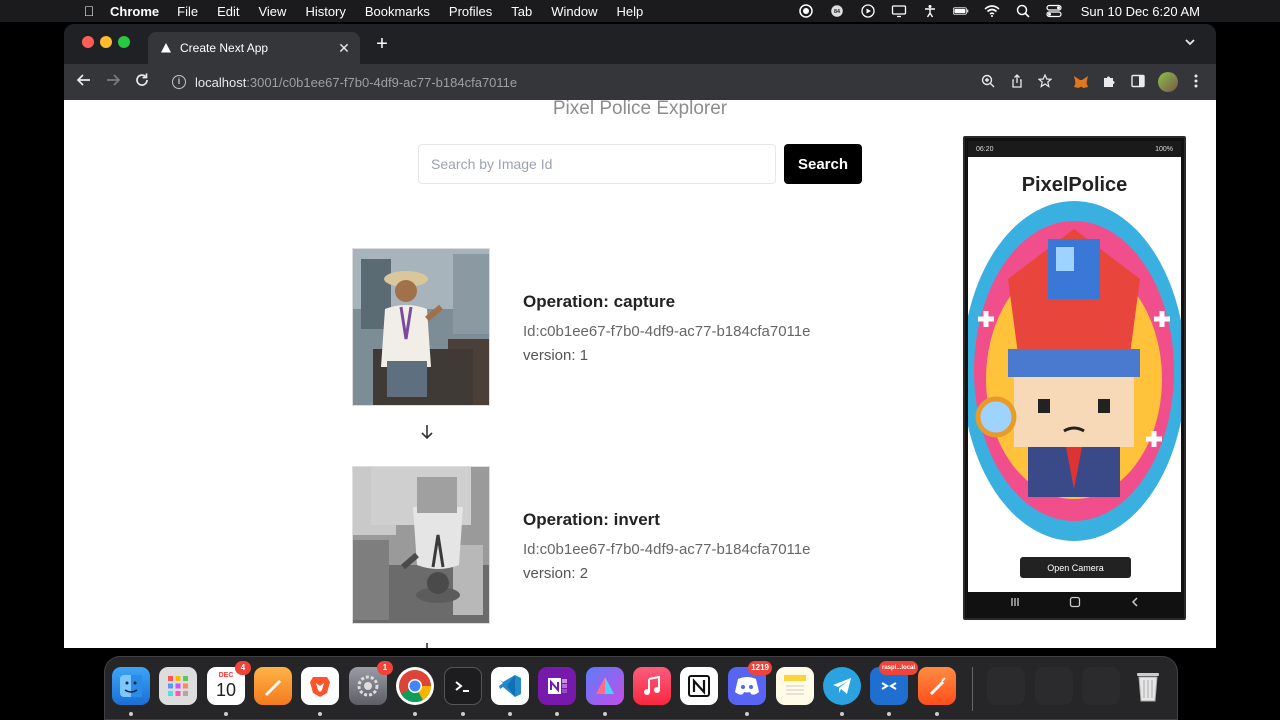 Image resolution: width=1280 pixels, height=720 pixels. Describe the element at coordinates (992, 11) in the screenshot. I see `wifi-icon` at that location.